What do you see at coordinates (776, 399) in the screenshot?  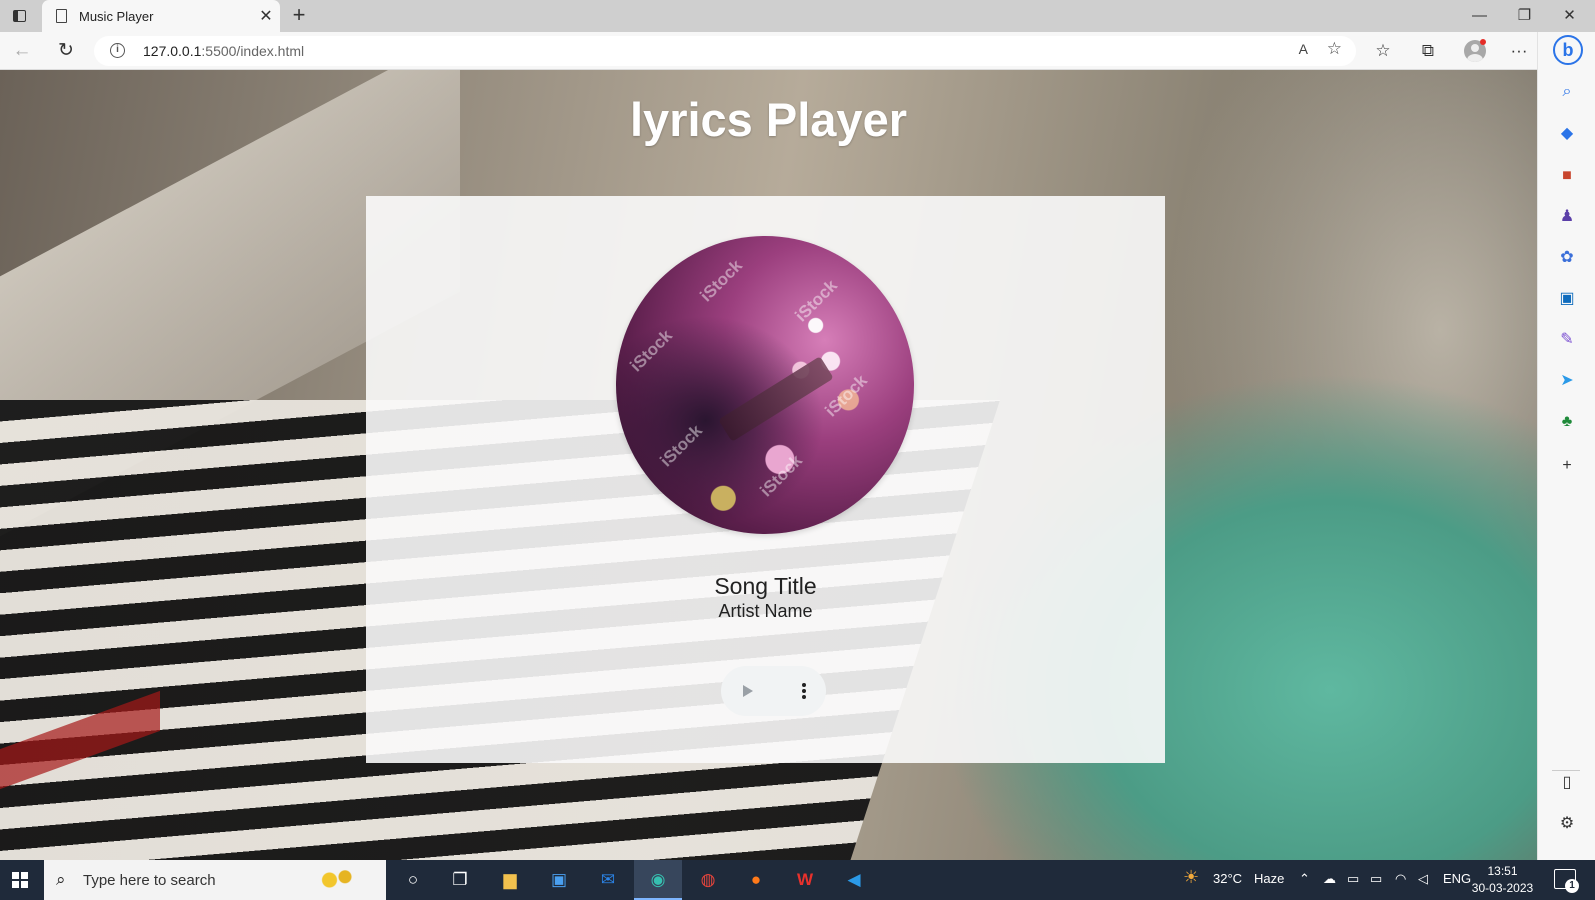 I see `album-art-guitar` at bounding box center [776, 399].